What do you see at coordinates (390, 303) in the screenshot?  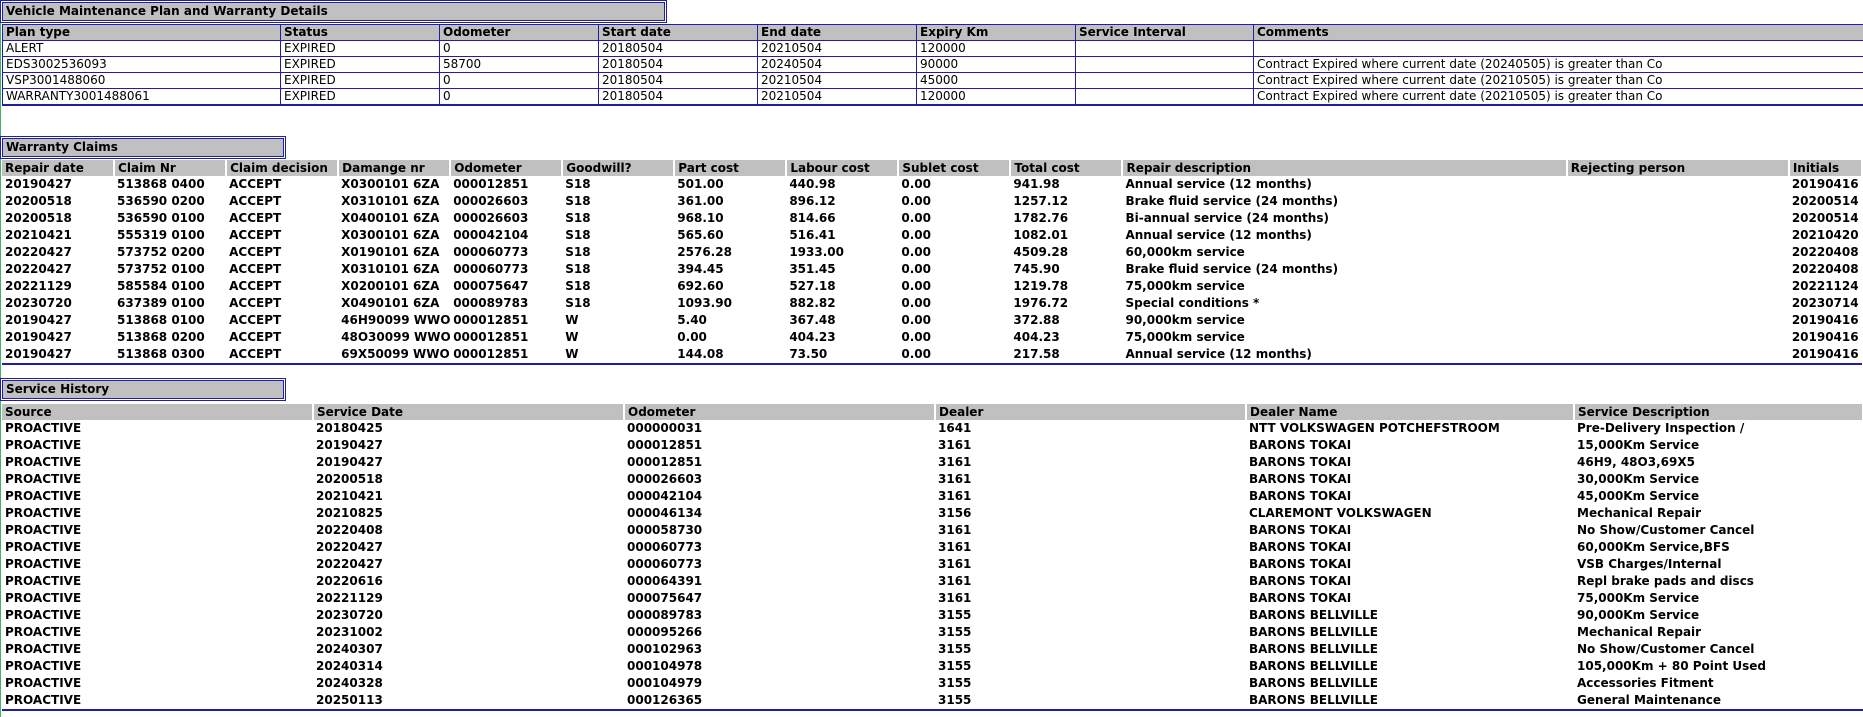 I see `claims-cell: X0490101 6ZA` at bounding box center [390, 303].